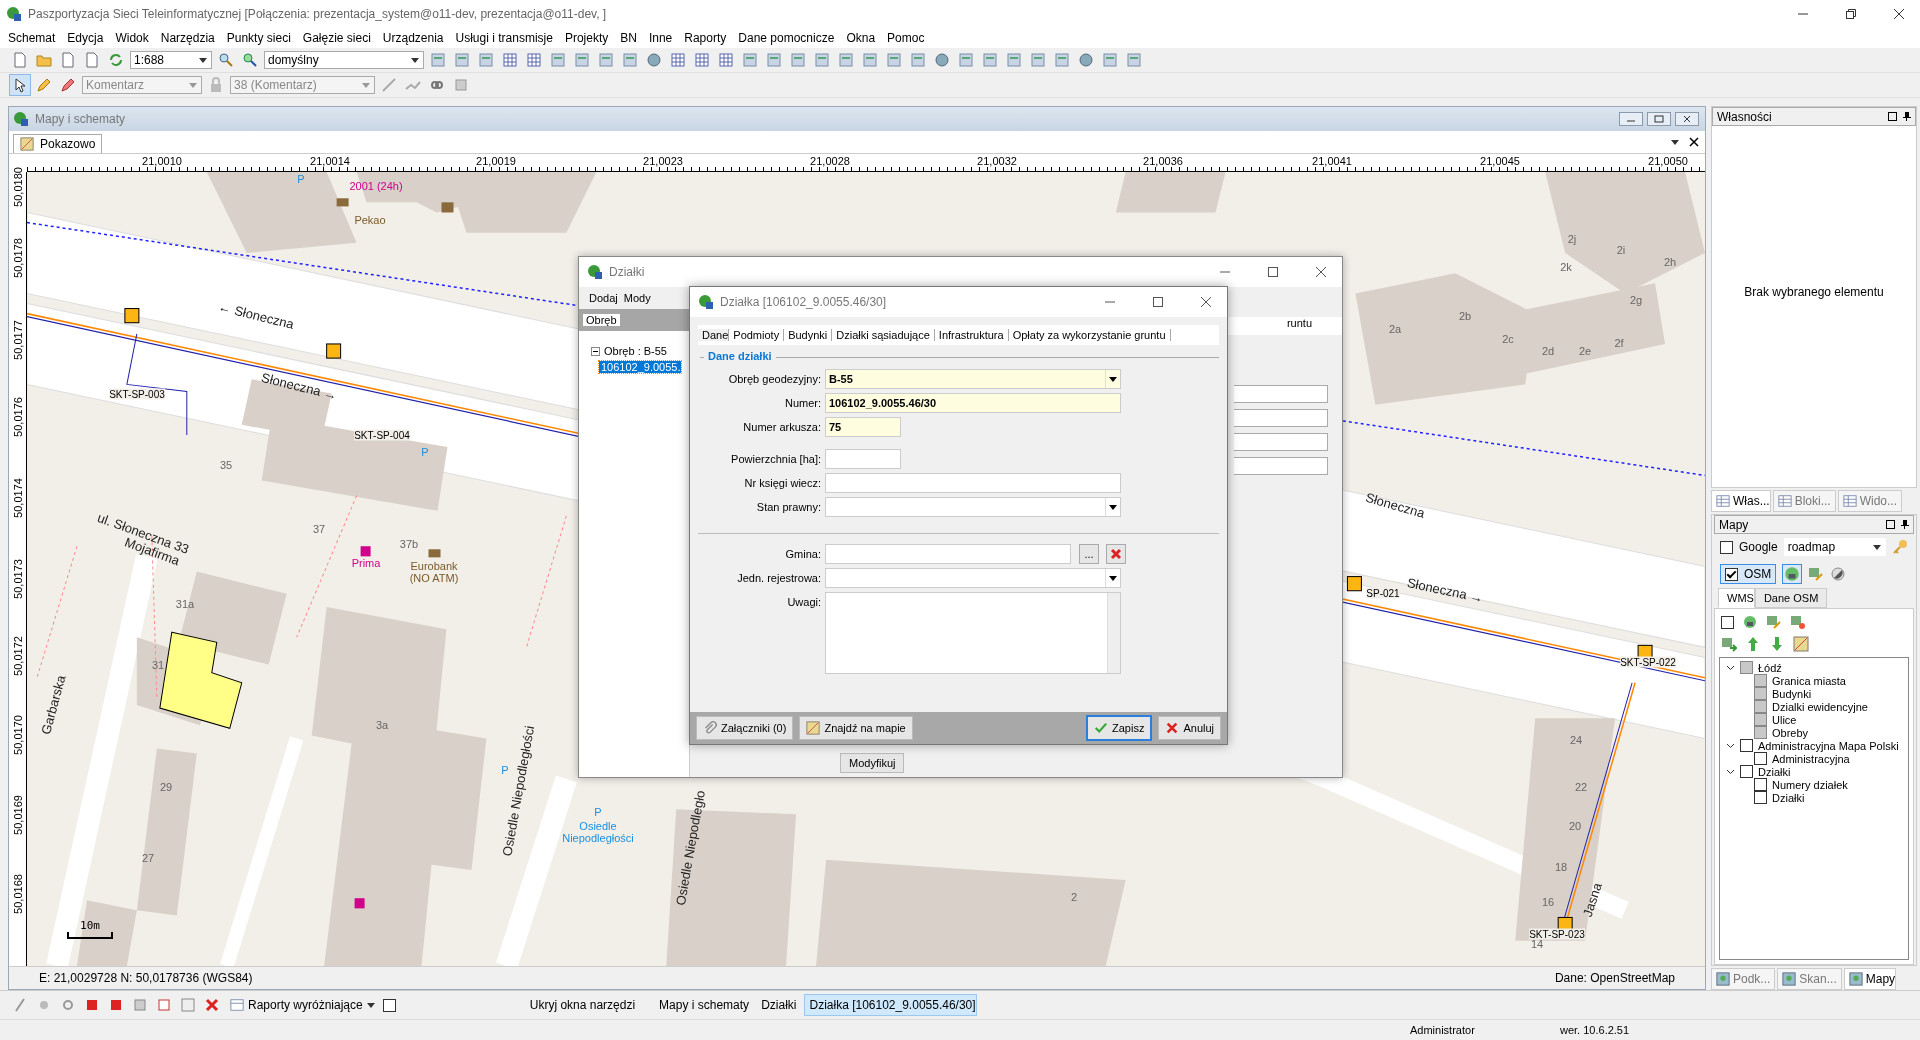  I want to click on maximize-icon, so click(1158, 302).